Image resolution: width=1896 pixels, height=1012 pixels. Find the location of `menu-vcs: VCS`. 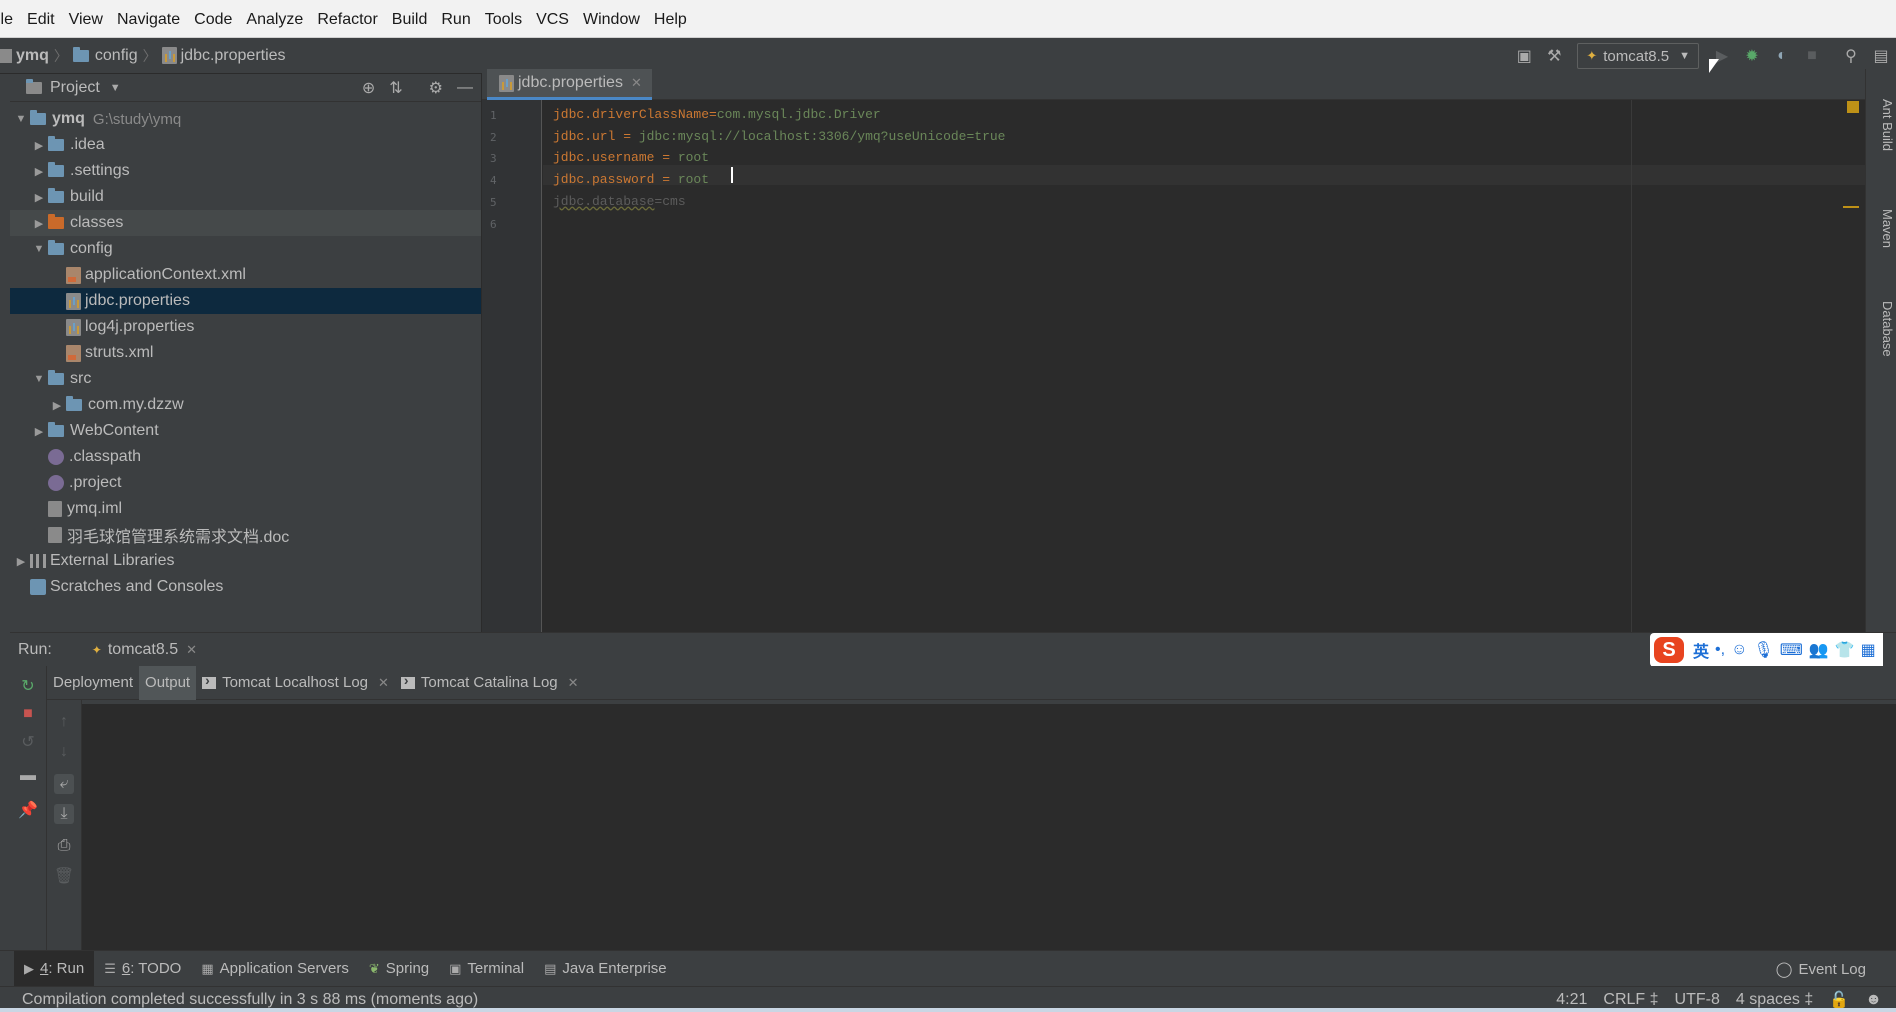

menu-vcs: VCS is located at coordinates (552, 19).